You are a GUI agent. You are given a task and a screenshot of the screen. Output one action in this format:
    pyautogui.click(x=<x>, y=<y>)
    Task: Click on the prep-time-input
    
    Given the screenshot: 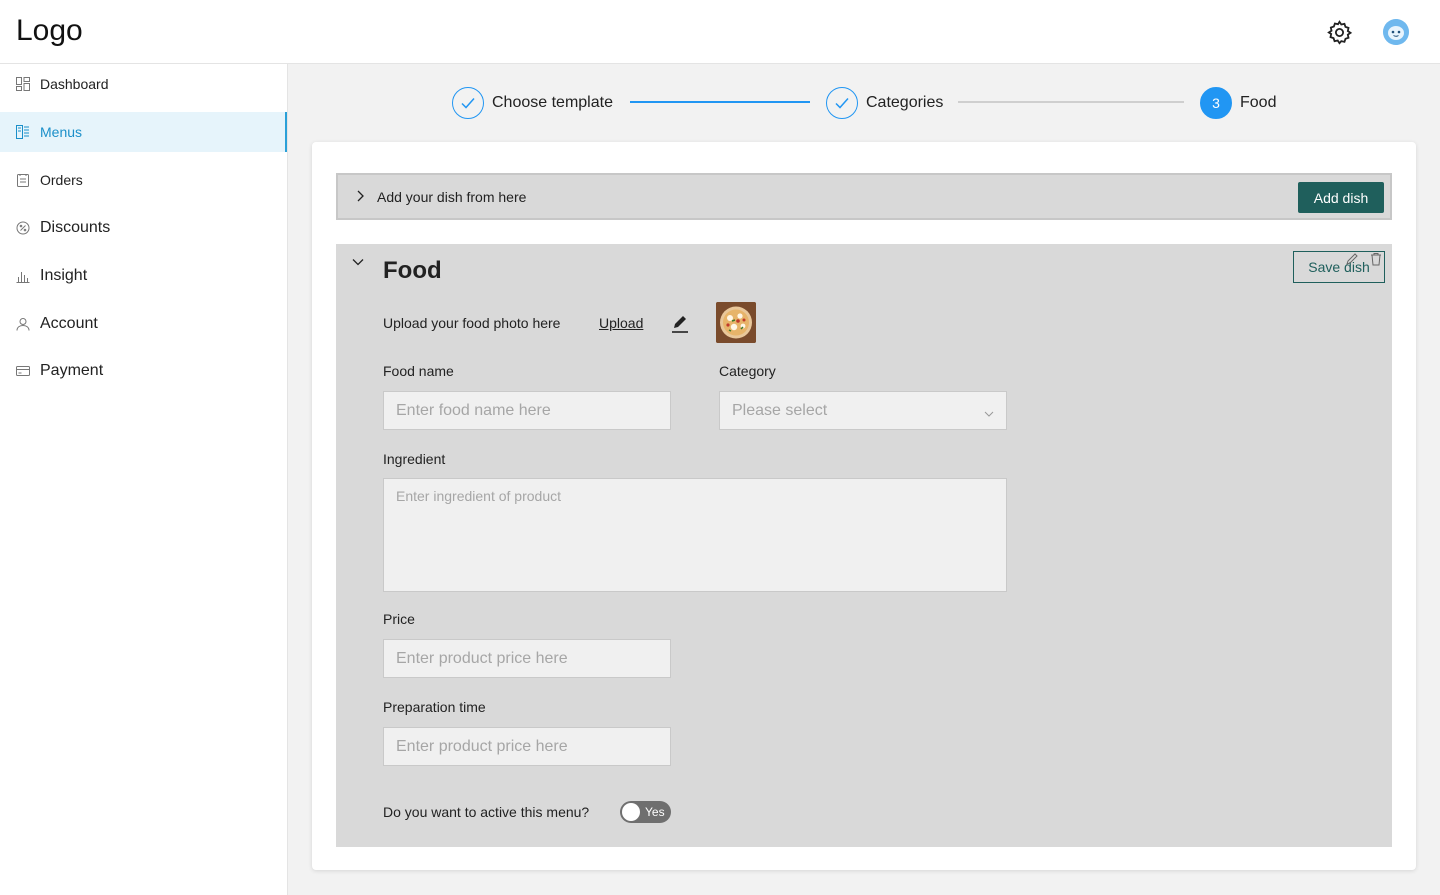 What is the action you would take?
    pyautogui.click(x=527, y=746)
    